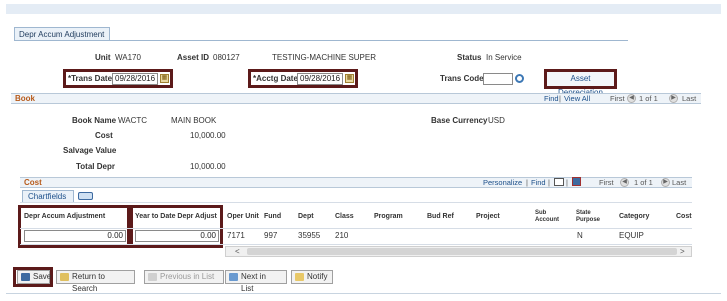 Image resolution: width=727 pixels, height=301 pixels. I want to click on book-range: 1 of 1, so click(648, 98).